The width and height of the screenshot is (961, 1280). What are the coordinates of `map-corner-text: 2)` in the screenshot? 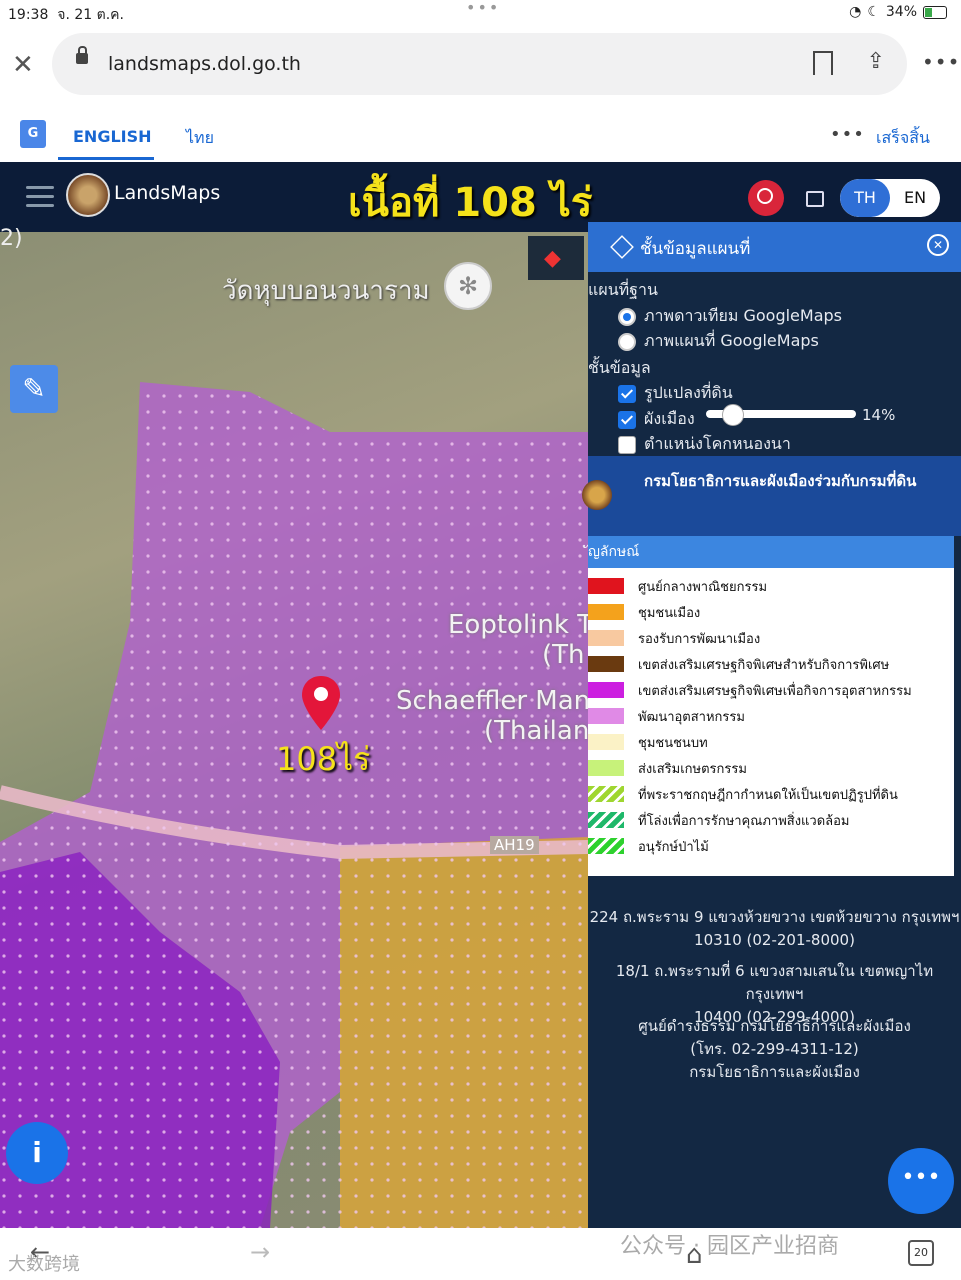 It's located at (11, 238).